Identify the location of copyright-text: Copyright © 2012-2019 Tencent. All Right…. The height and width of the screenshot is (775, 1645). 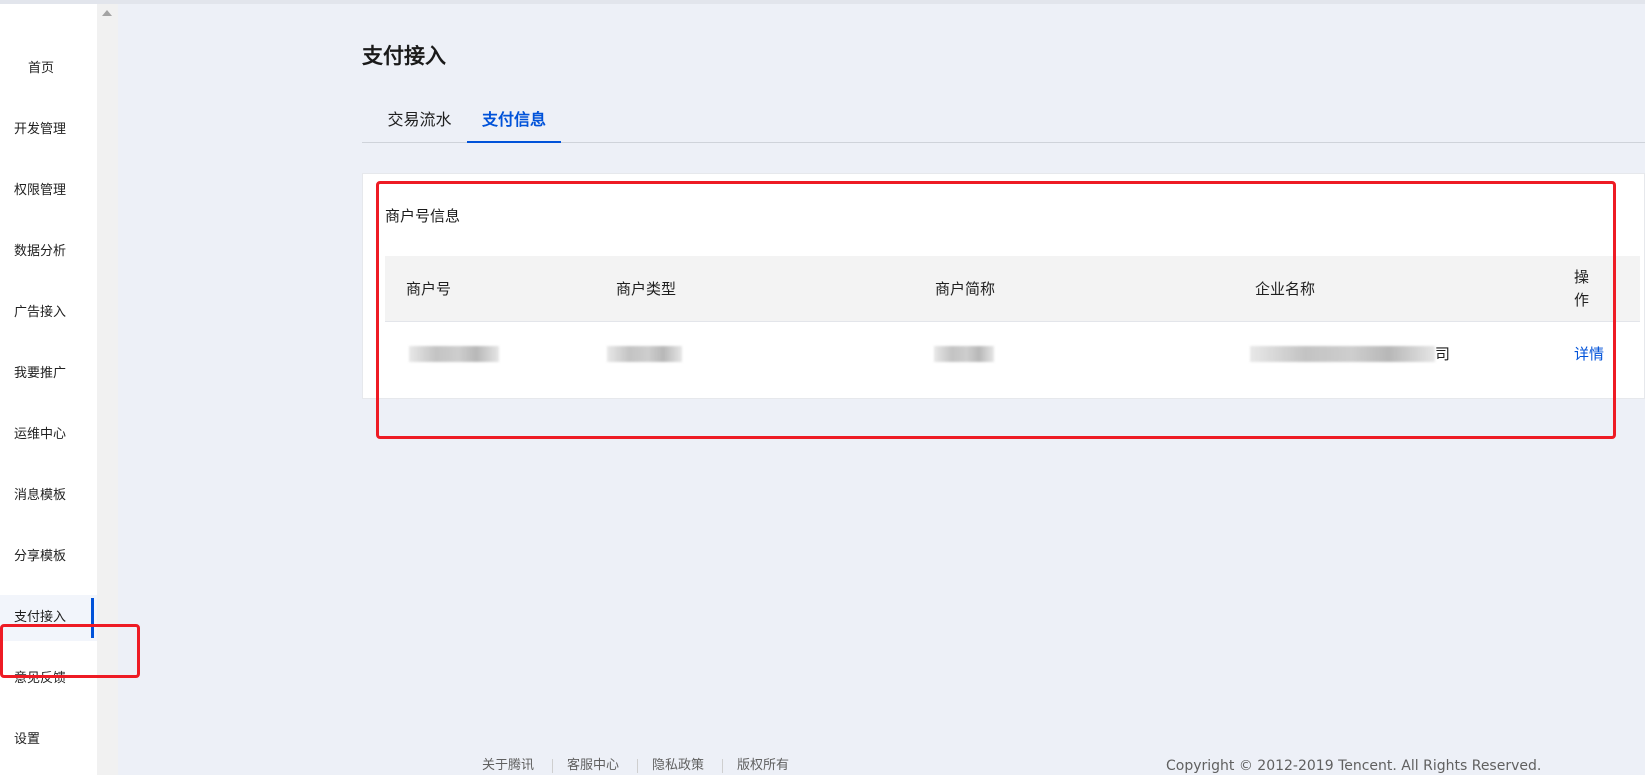
(1354, 766).